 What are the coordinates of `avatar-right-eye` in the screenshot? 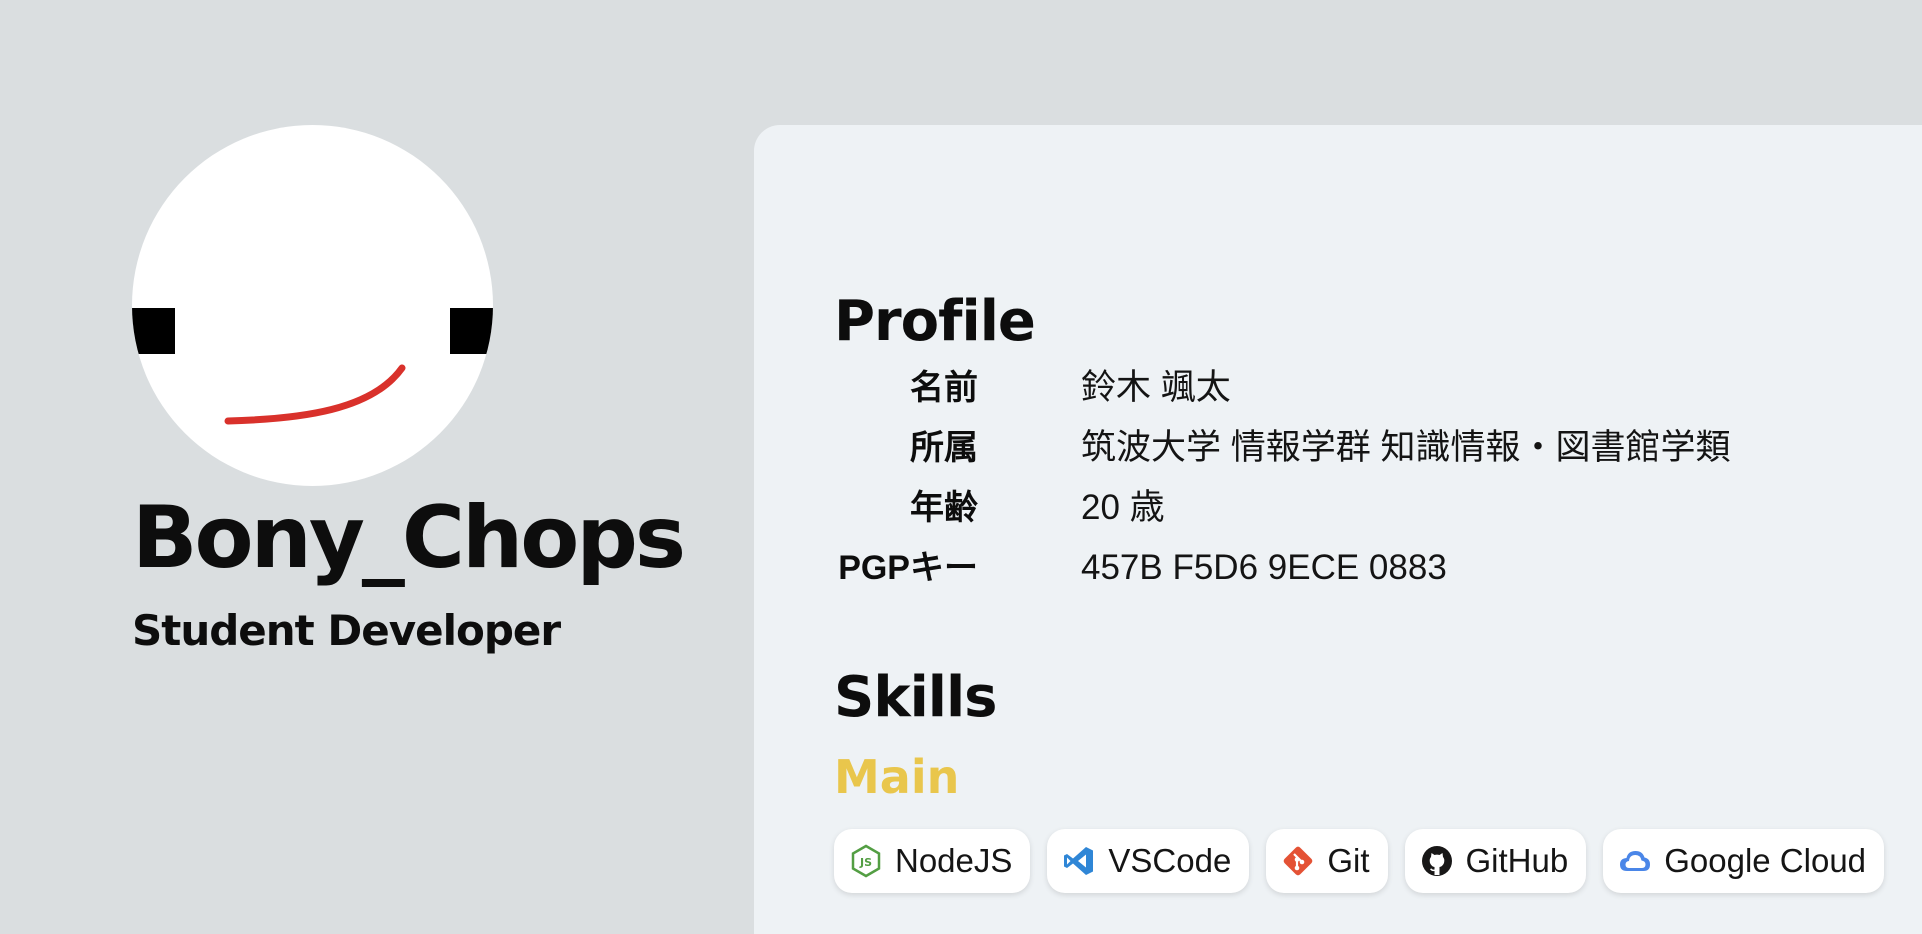 It's located at (471, 331).